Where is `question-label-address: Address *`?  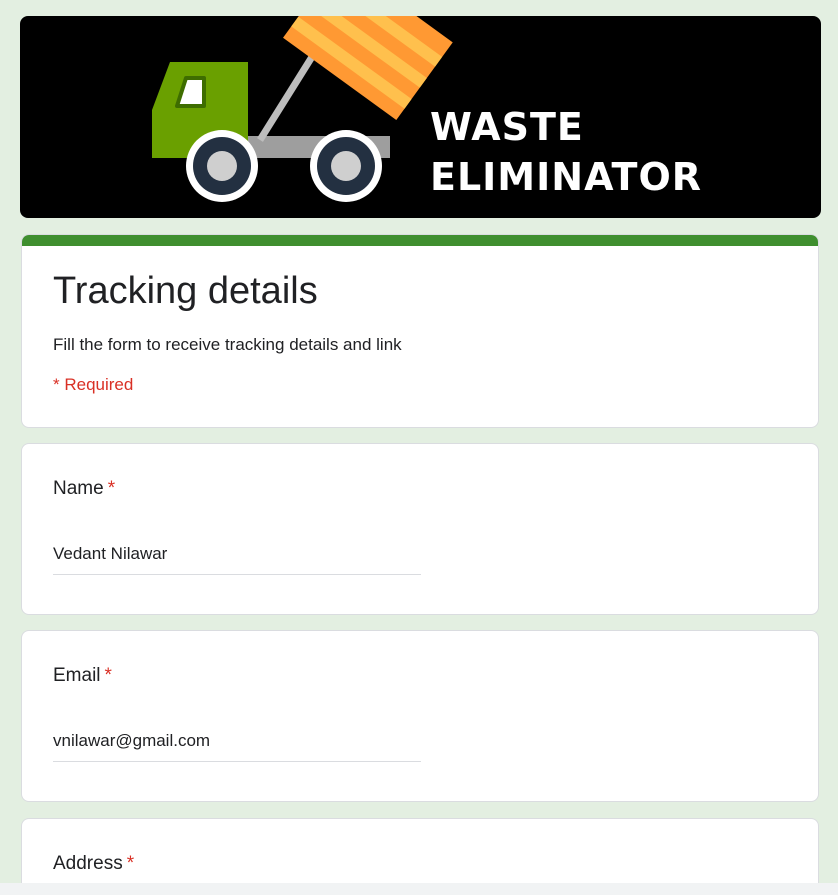
question-label-address: Address * is located at coordinates (93, 864).